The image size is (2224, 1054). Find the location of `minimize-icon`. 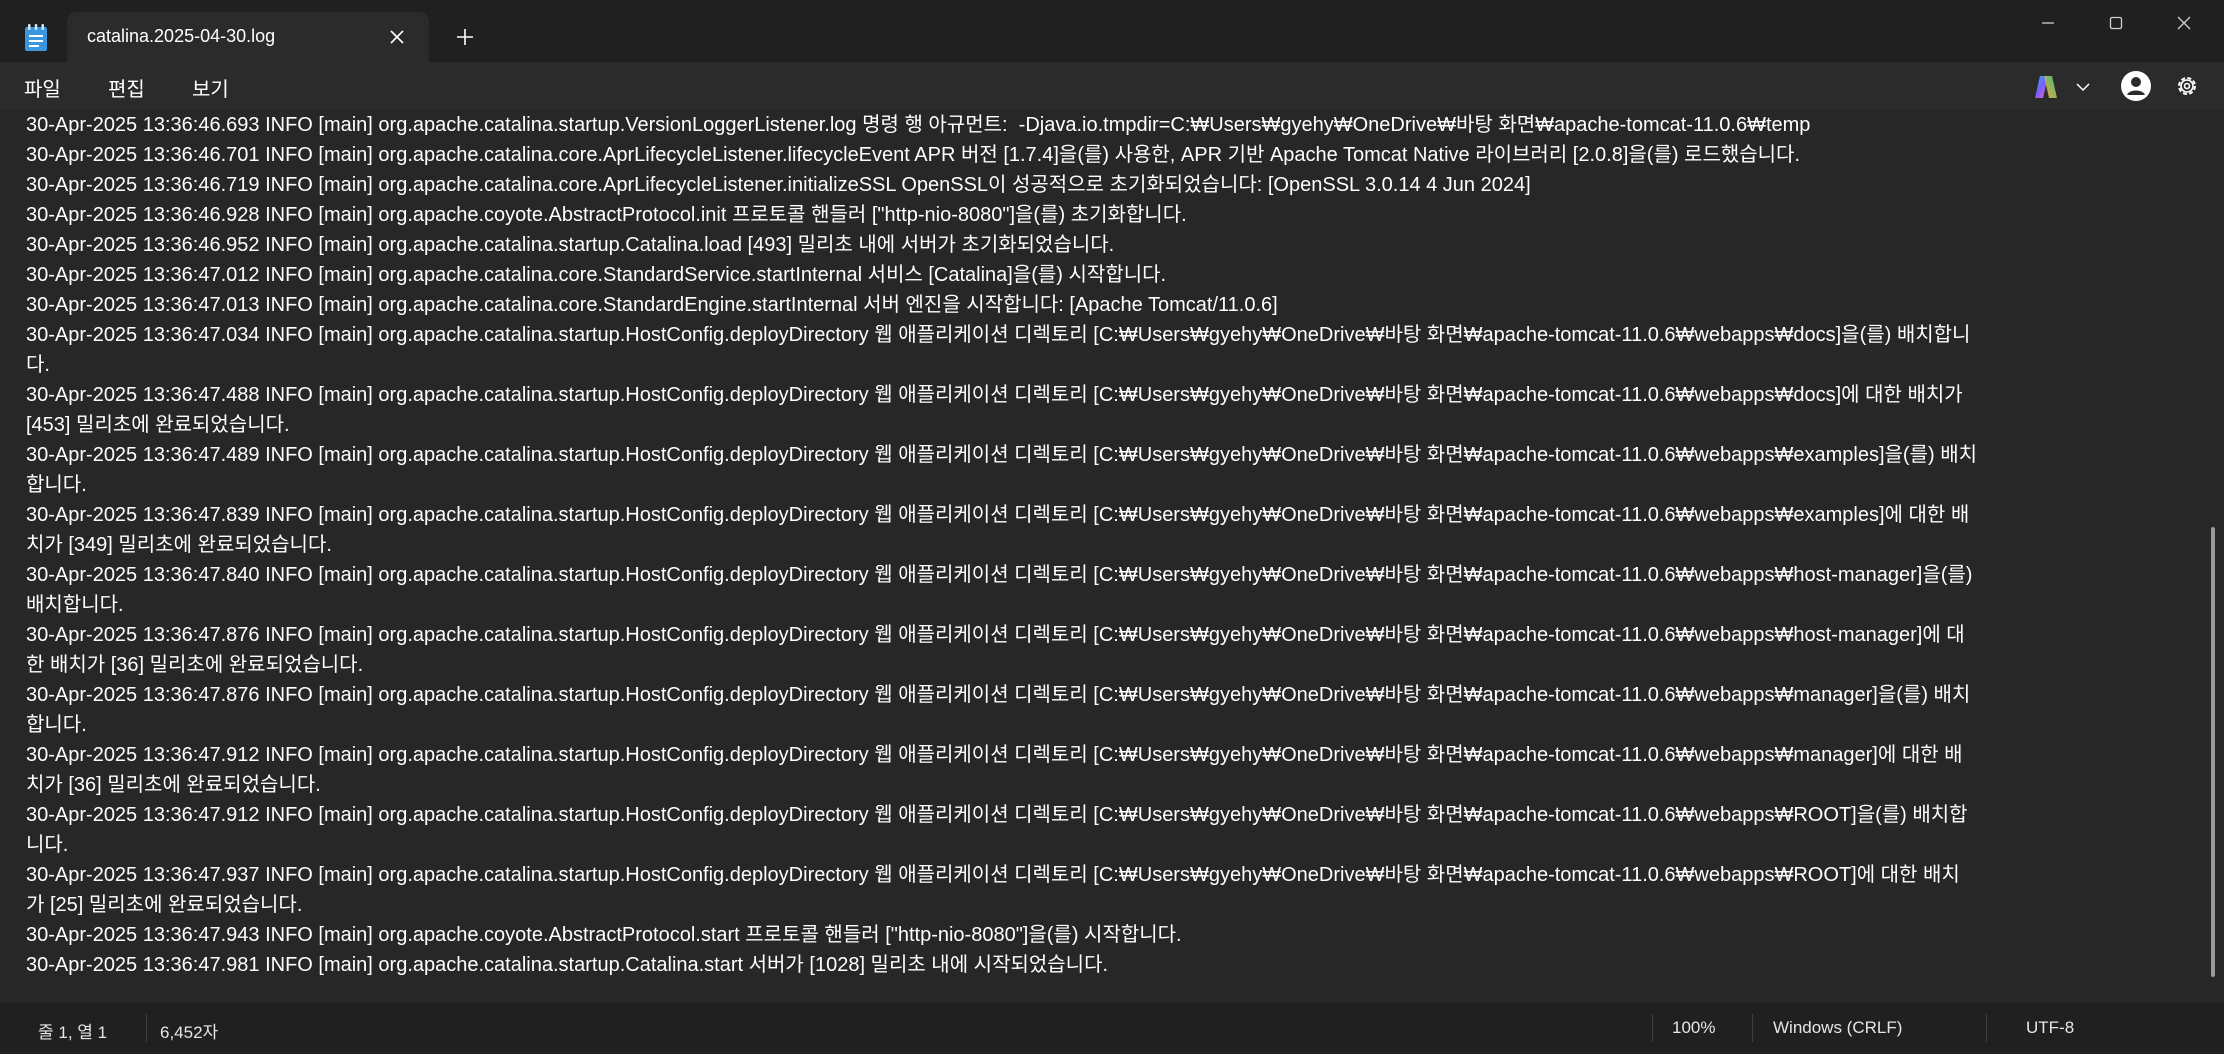

minimize-icon is located at coordinates (2048, 23).